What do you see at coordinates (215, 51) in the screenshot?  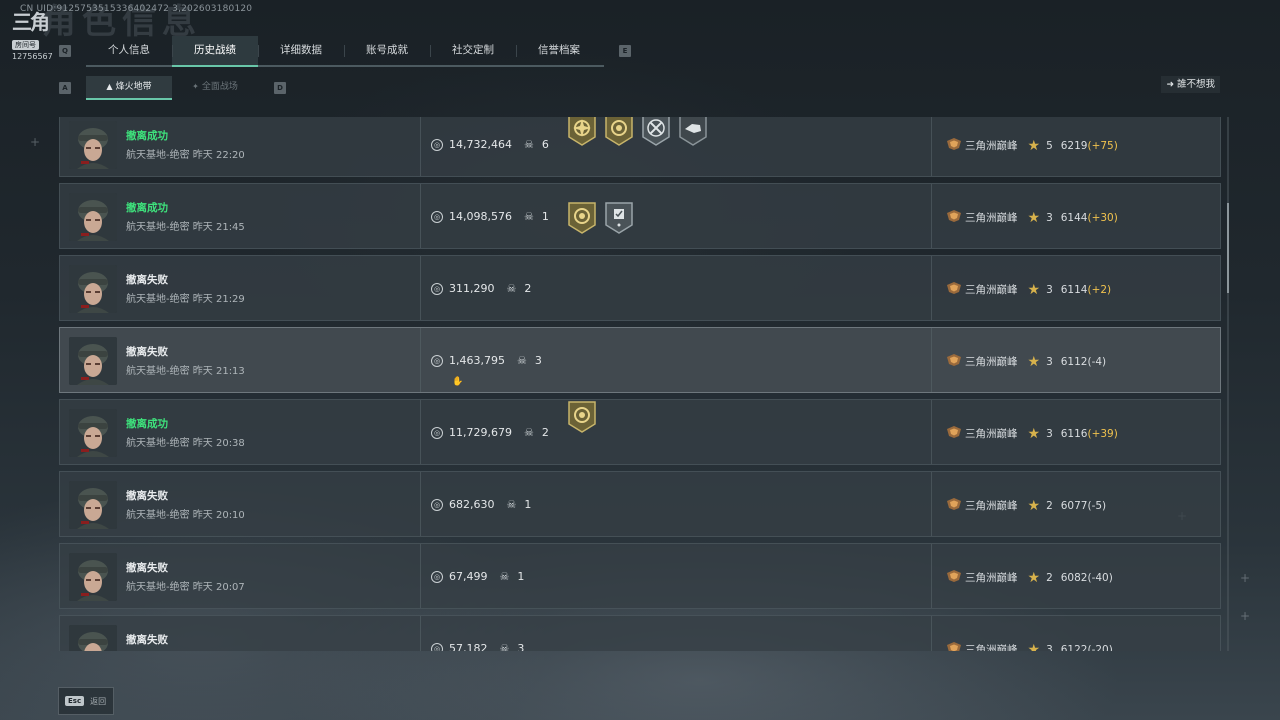 I see `tab-match-history: 历史战绩` at bounding box center [215, 51].